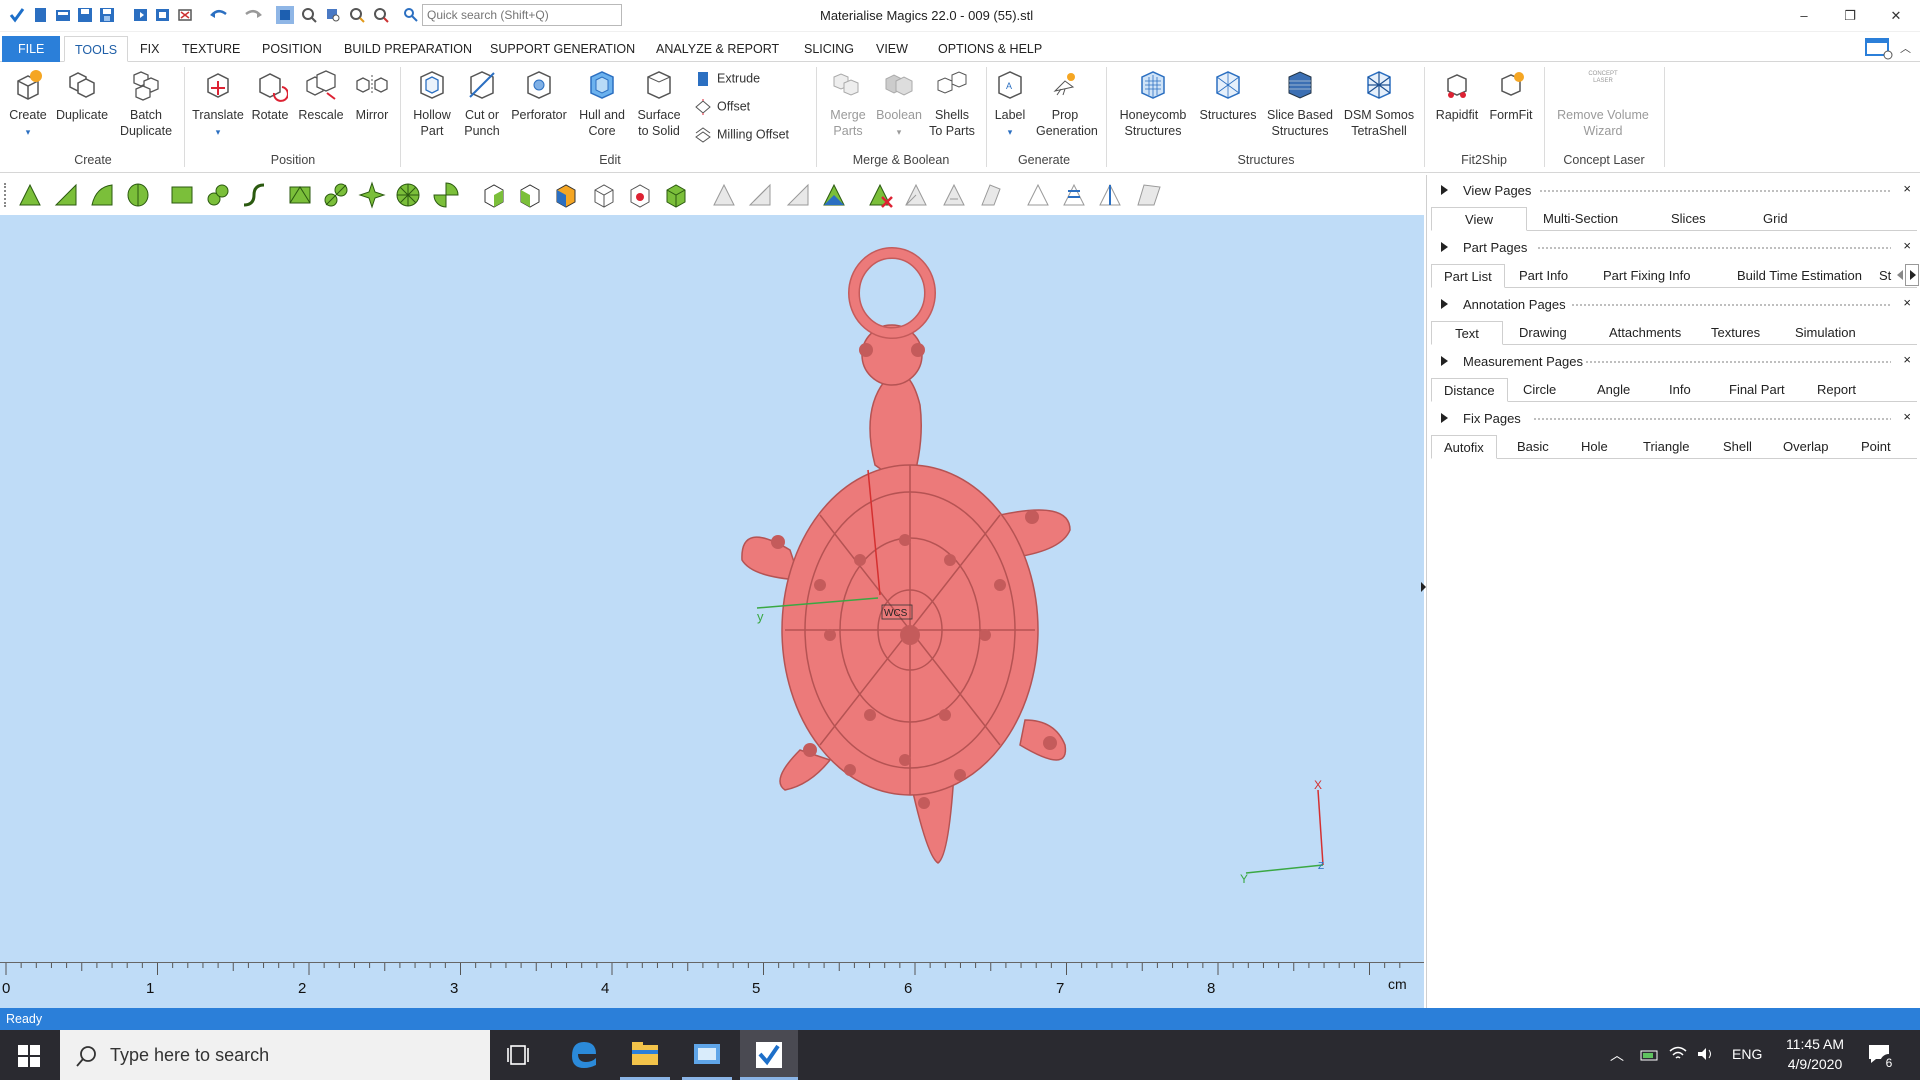 The width and height of the screenshot is (1920, 1080). What do you see at coordinates (1799, 276) in the screenshot?
I see `tab-build-time-estimation: Build Time Estimation` at bounding box center [1799, 276].